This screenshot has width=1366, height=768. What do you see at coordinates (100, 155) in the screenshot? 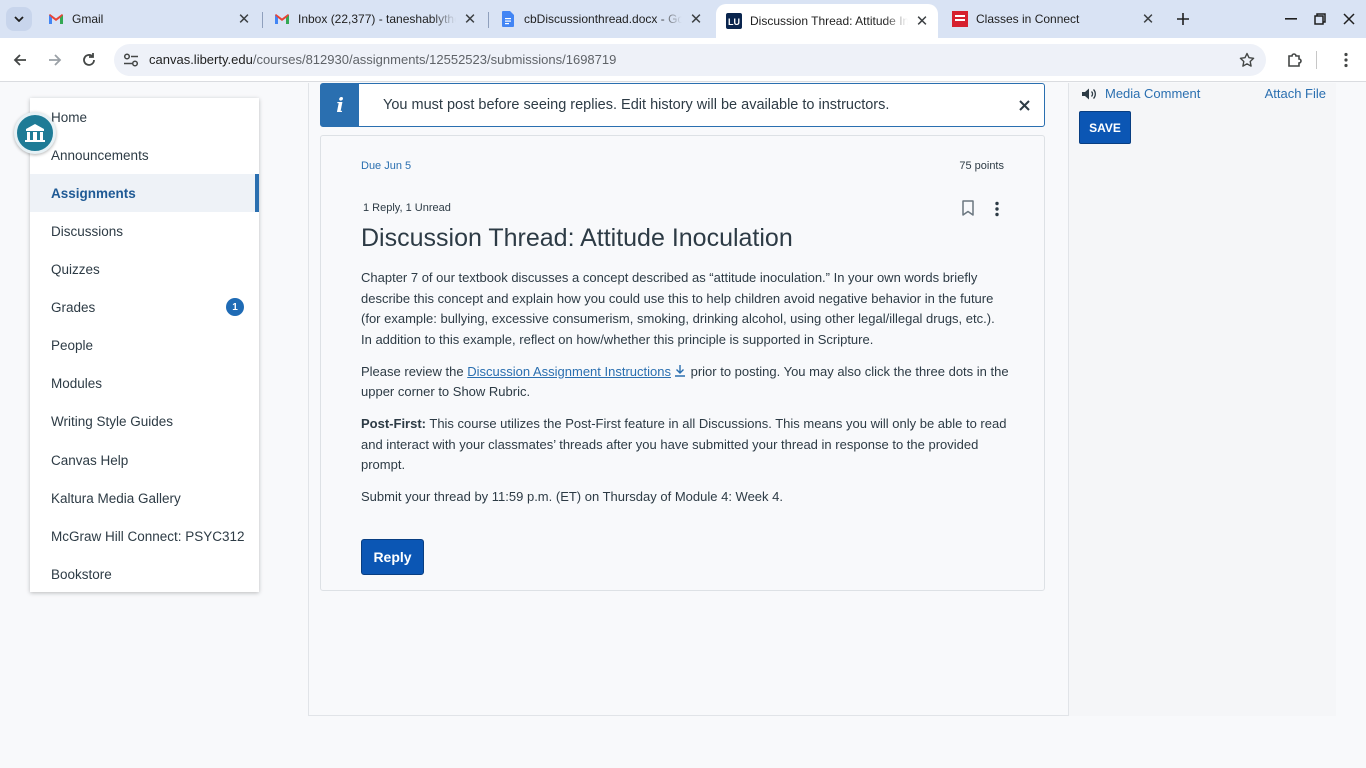
I see `nav-item-label: Announcements` at bounding box center [100, 155].